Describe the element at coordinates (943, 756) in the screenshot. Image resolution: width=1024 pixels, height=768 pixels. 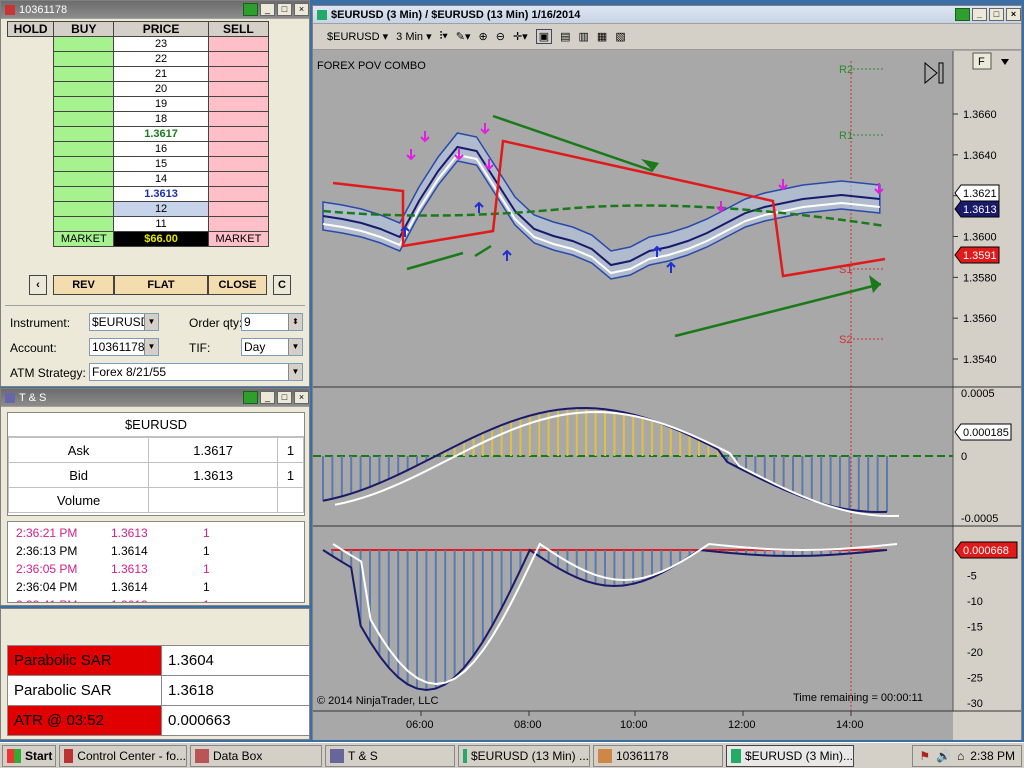
I see `volume-icon: 🔊` at that location.